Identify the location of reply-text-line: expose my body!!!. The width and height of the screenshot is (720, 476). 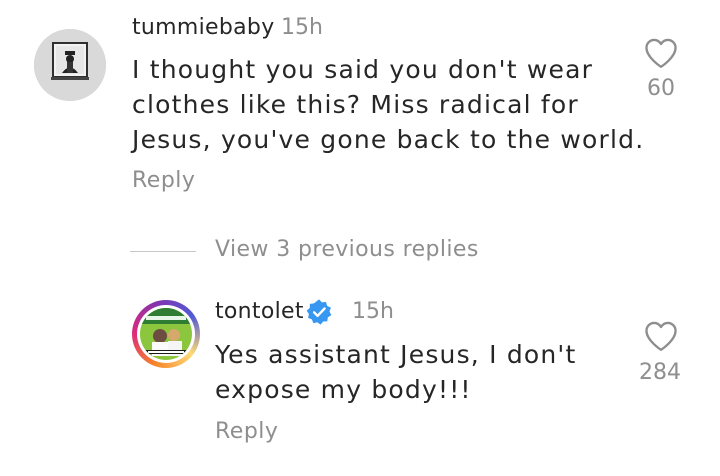
(343, 389).